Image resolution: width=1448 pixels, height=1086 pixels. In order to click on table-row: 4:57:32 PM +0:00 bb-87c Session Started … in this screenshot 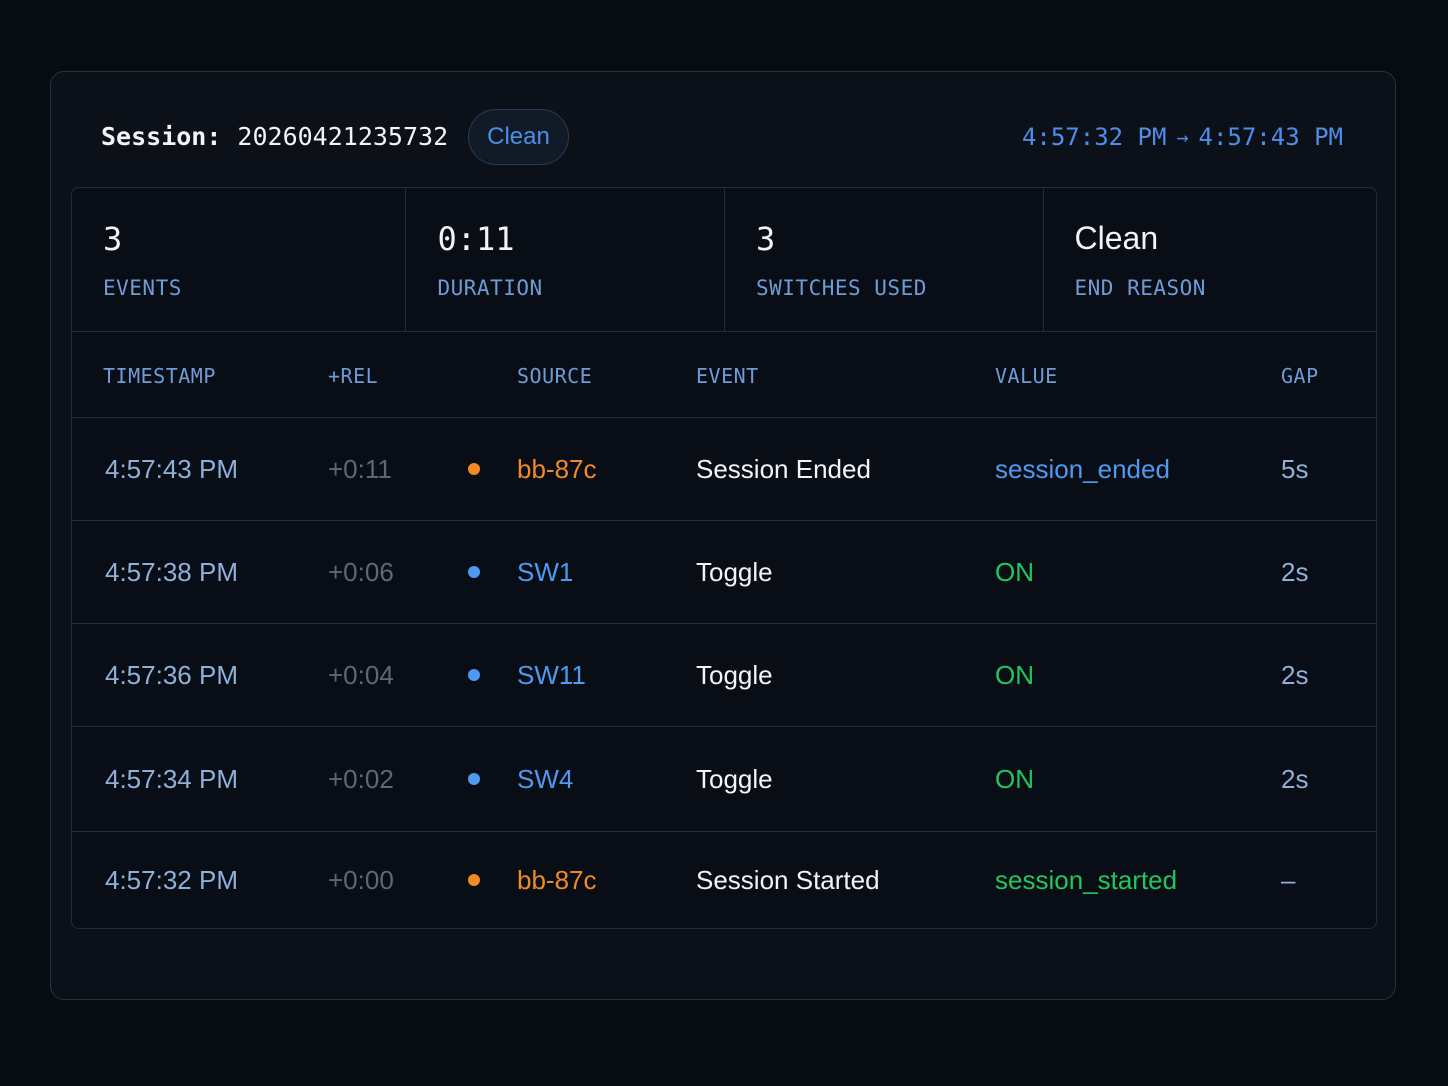, I will do `click(724, 880)`.